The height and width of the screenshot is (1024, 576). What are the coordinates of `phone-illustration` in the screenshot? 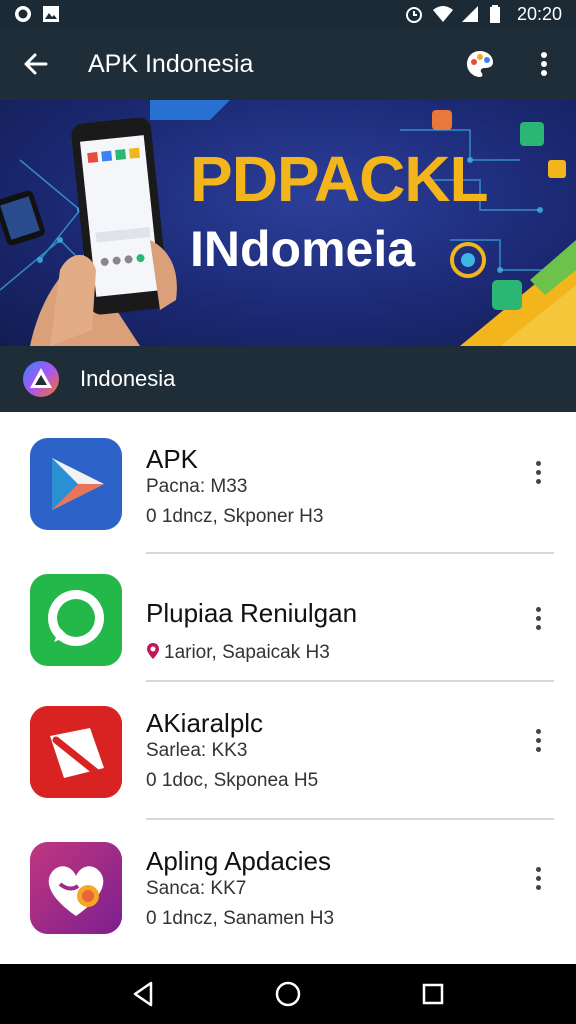 It's located at (88, 231).